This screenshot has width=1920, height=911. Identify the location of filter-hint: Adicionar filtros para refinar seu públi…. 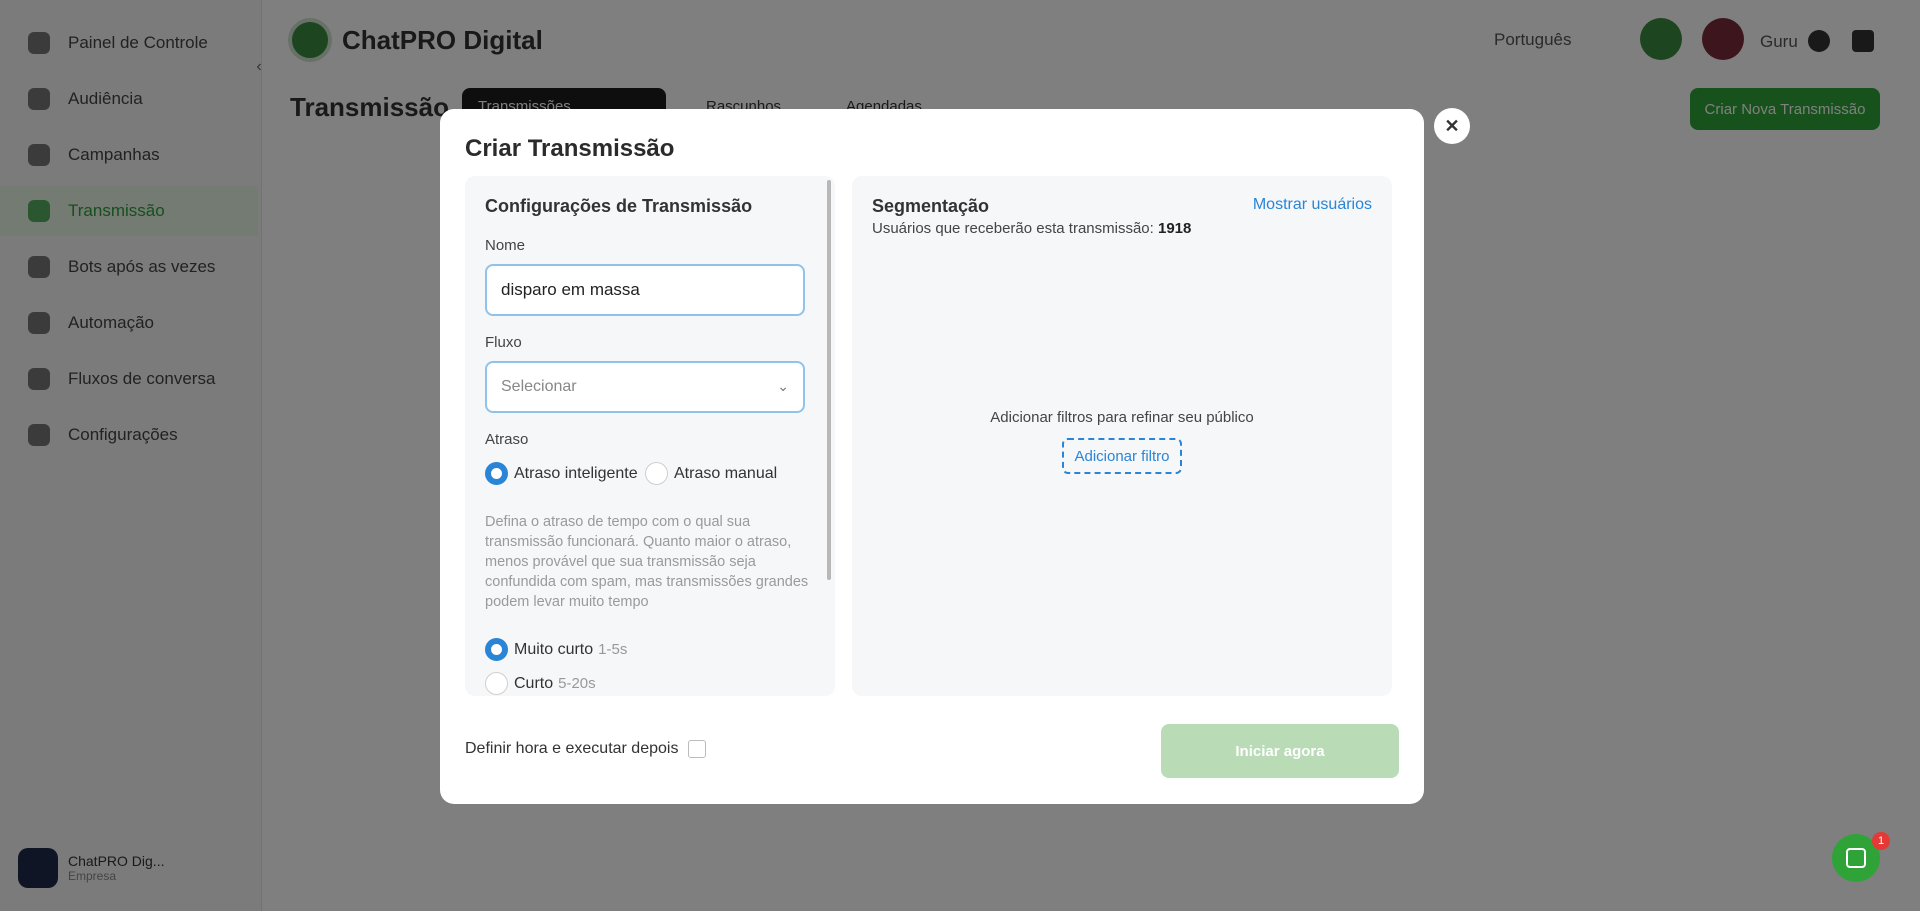
(1122, 417).